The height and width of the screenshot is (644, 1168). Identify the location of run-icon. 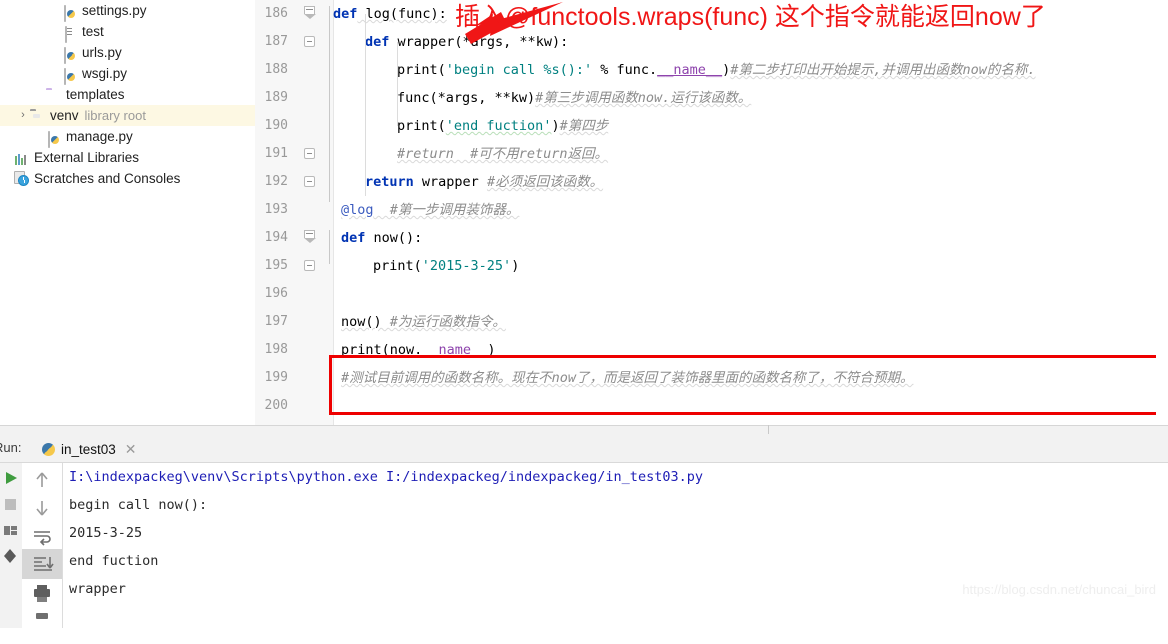
(11, 478).